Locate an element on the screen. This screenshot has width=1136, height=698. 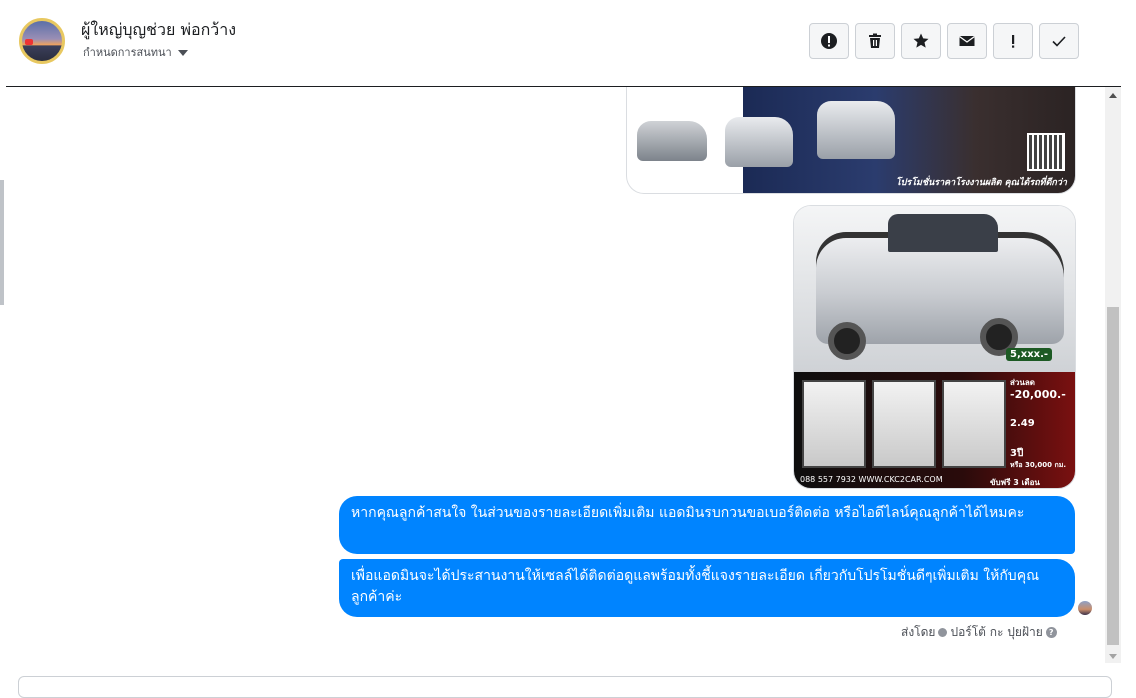
follow-up-button is located at coordinates (1013, 41).